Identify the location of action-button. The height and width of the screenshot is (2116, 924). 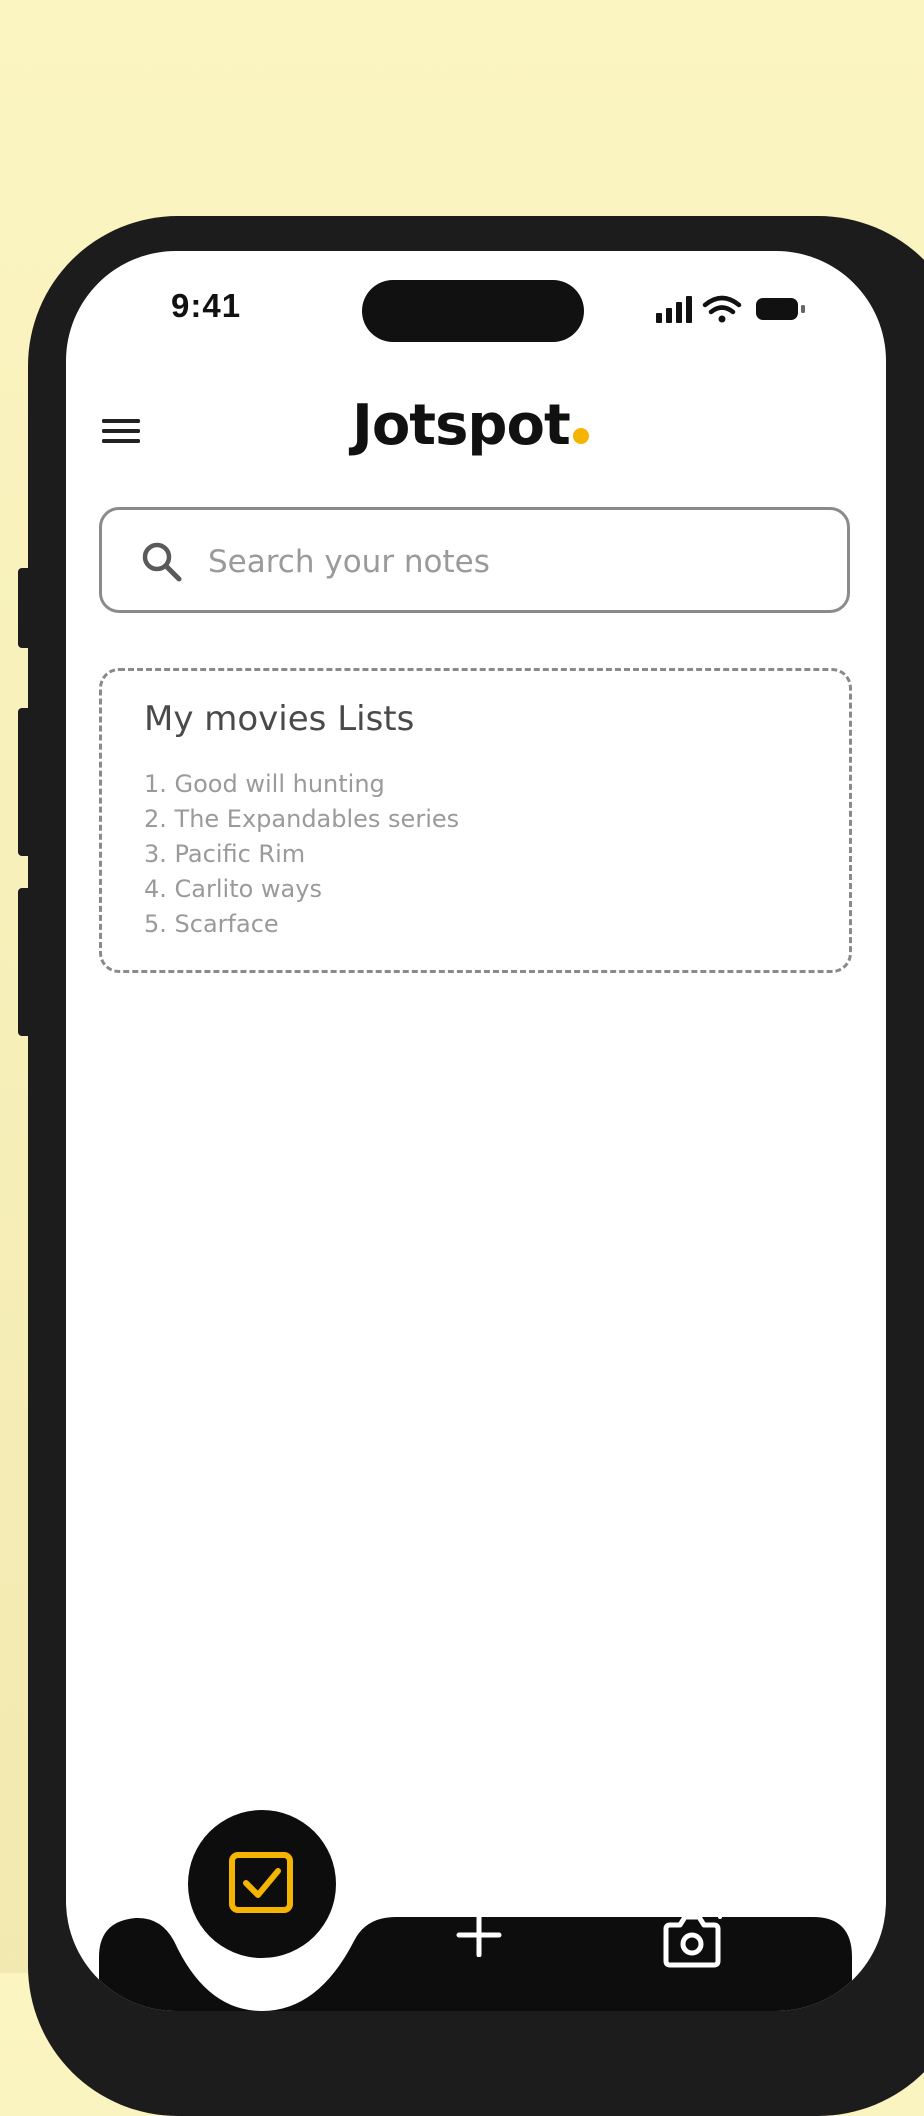
(23, 608).